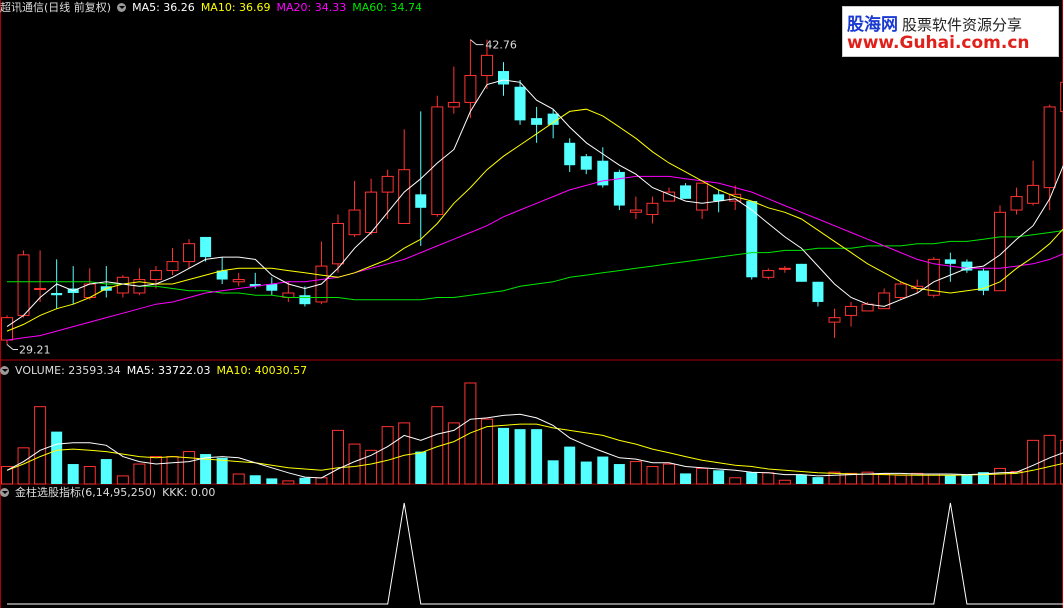  I want to click on low-price-label: 29.21, so click(35, 350).